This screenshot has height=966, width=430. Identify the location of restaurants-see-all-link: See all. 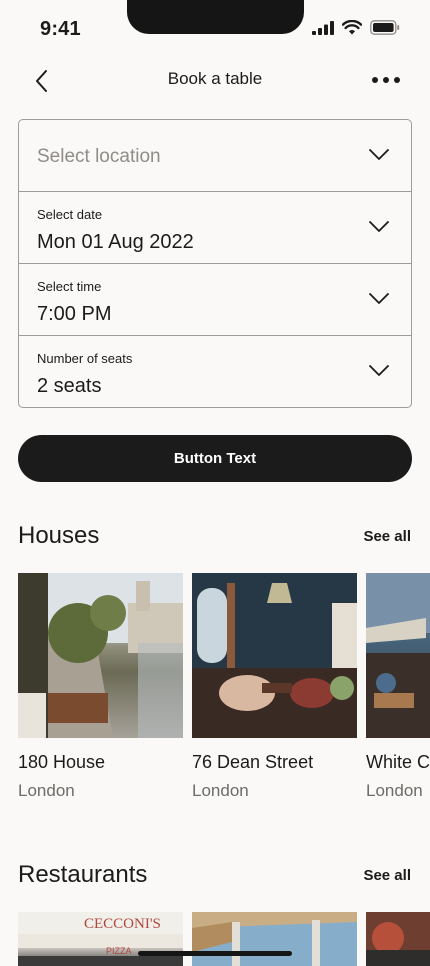
(387, 875).